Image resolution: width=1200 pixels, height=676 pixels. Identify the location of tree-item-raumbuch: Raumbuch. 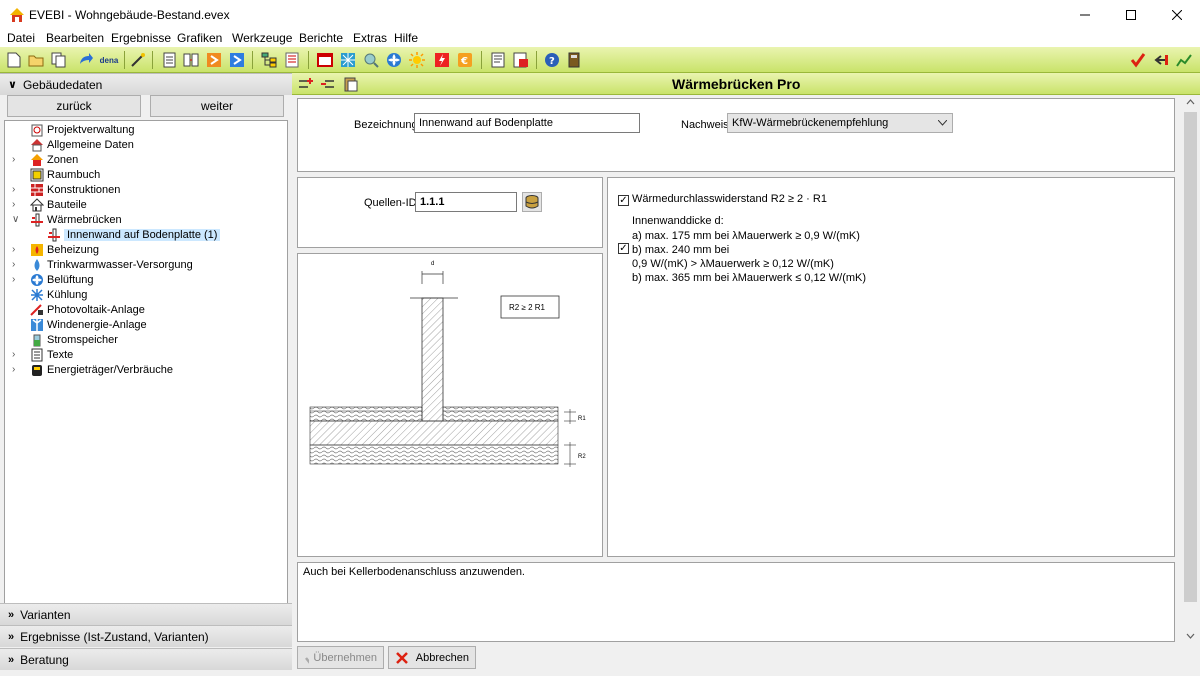
(65, 174).